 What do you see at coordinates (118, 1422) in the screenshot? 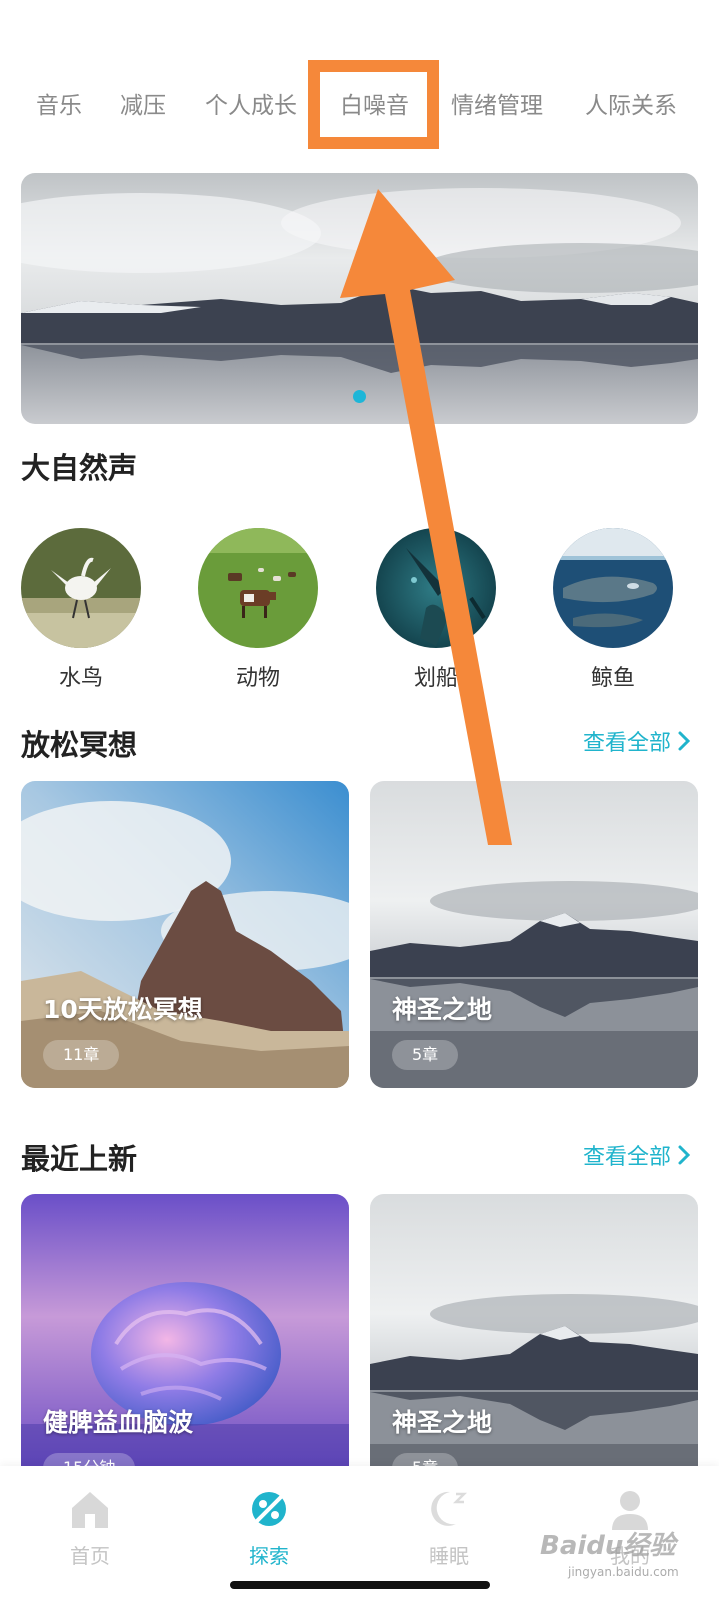
I see `card-title: 健脾益血脑波` at bounding box center [118, 1422].